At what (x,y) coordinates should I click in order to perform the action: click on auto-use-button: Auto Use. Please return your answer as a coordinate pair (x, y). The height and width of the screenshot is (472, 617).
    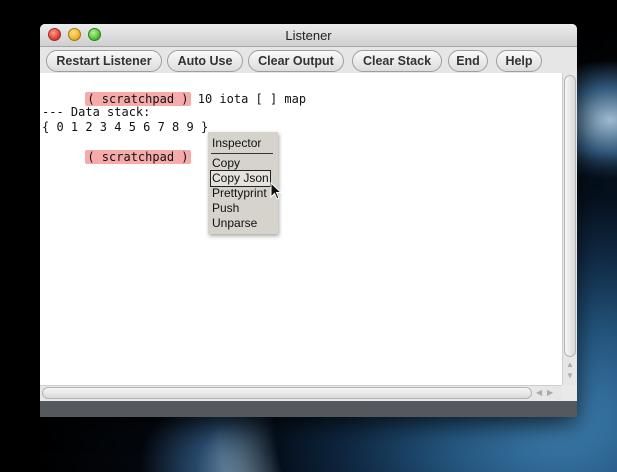
    Looking at the image, I should click on (205, 61).